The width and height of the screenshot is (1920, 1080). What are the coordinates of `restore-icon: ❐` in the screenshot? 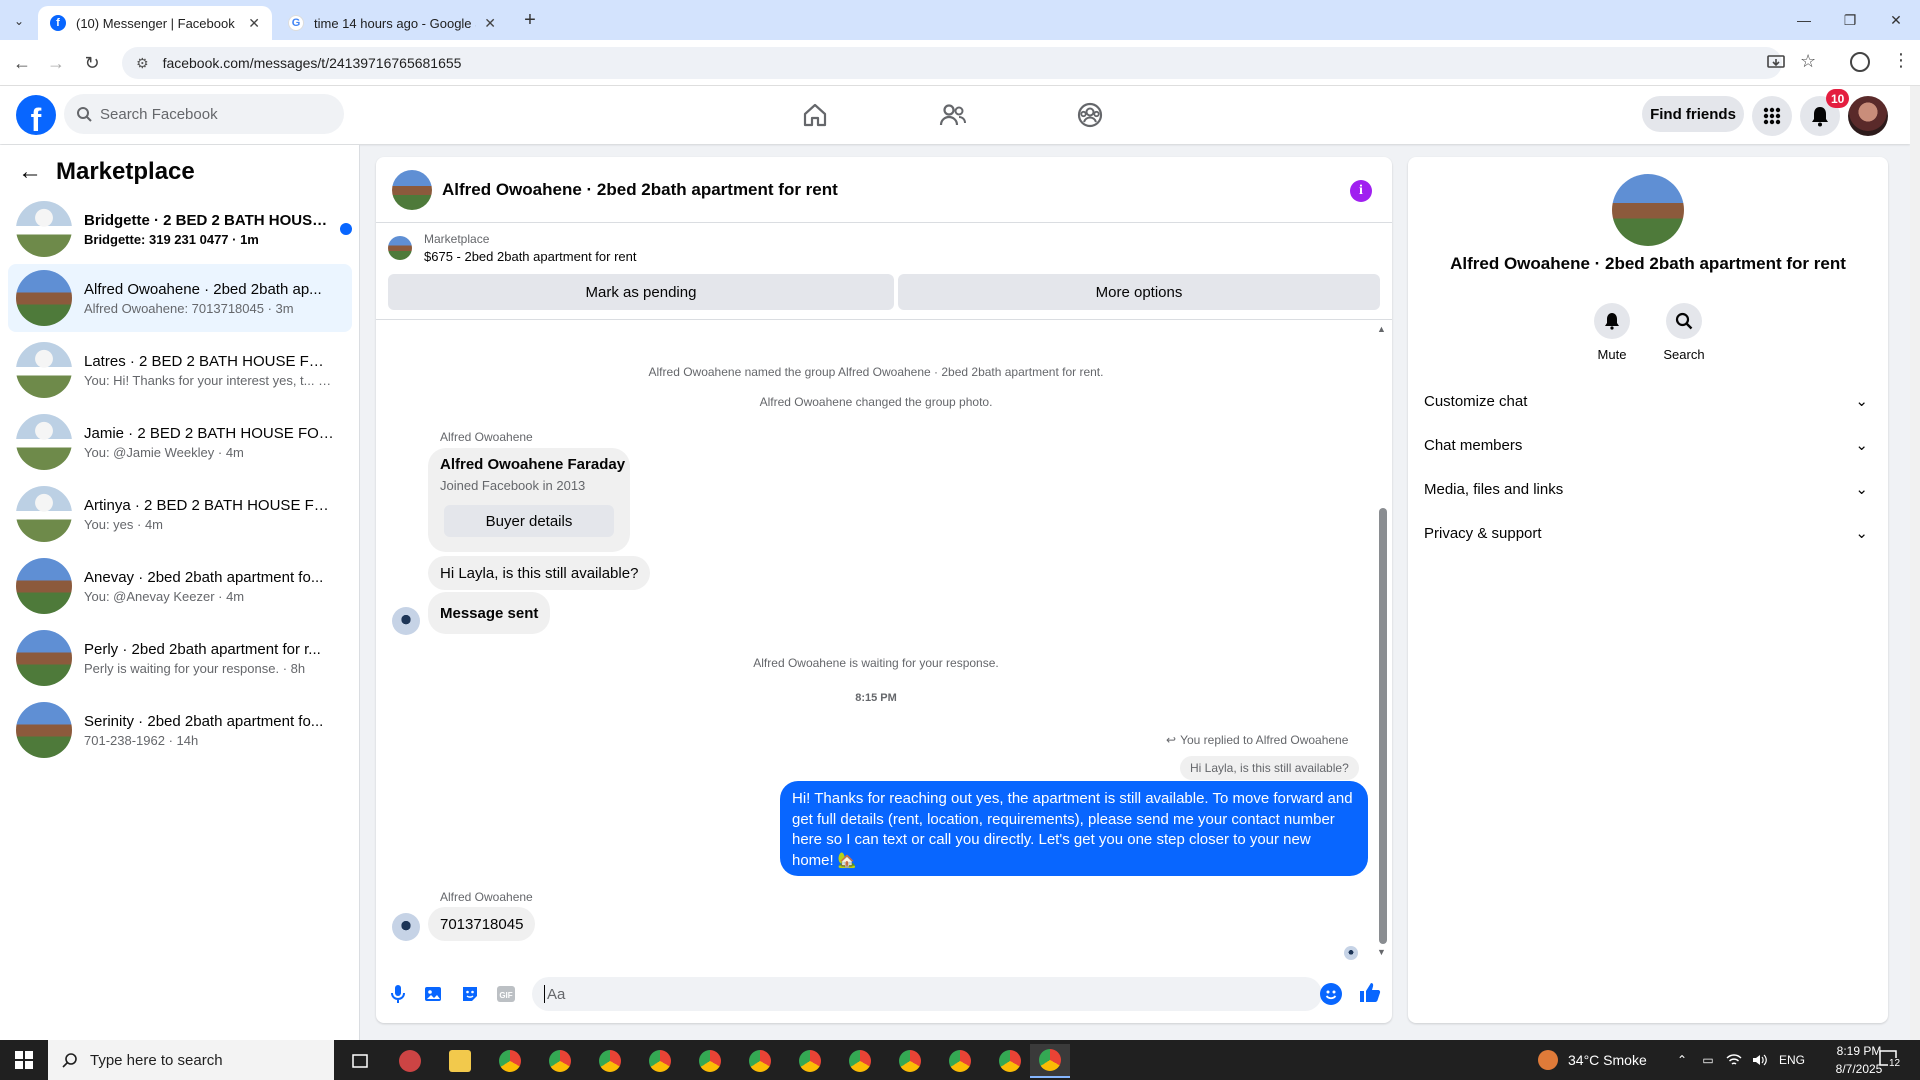 It's located at (1850, 20).